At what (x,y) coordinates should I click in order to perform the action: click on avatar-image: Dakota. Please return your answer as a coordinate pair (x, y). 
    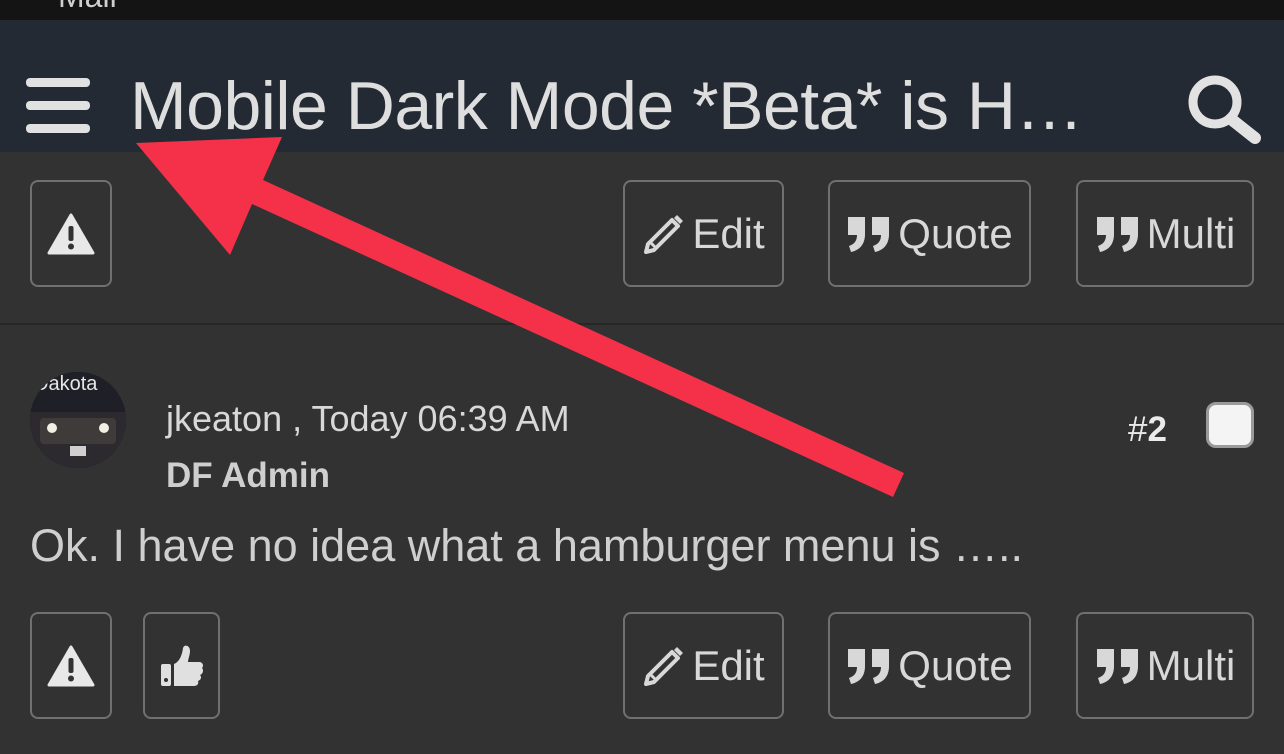
    Looking at the image, I should click on (78, 420).